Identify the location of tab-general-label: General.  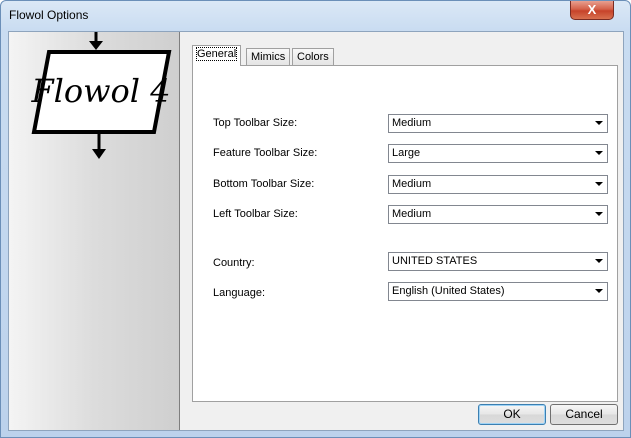
(216, 54).